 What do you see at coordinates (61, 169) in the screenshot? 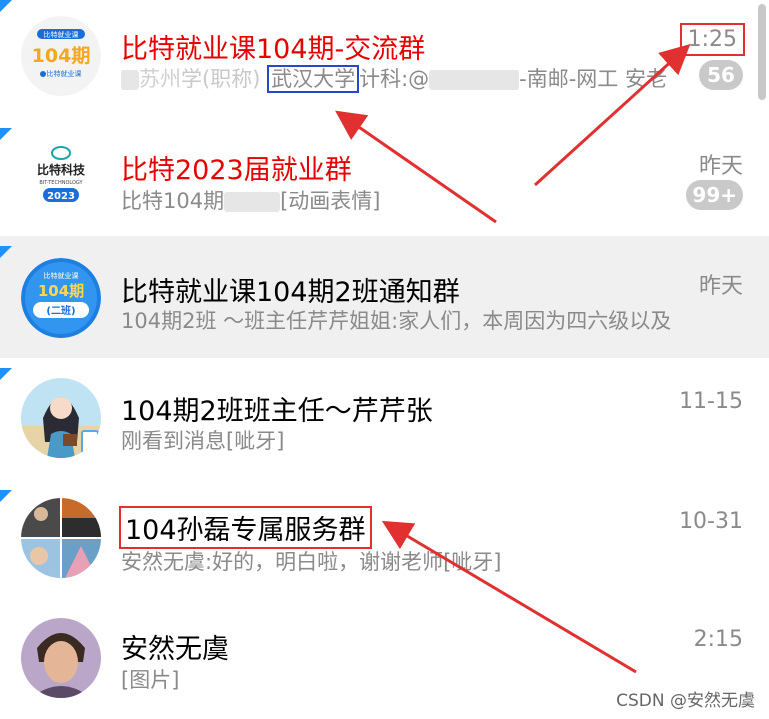
I see `avatar-text-top: 比特科技` at bounding box center [61, 169].